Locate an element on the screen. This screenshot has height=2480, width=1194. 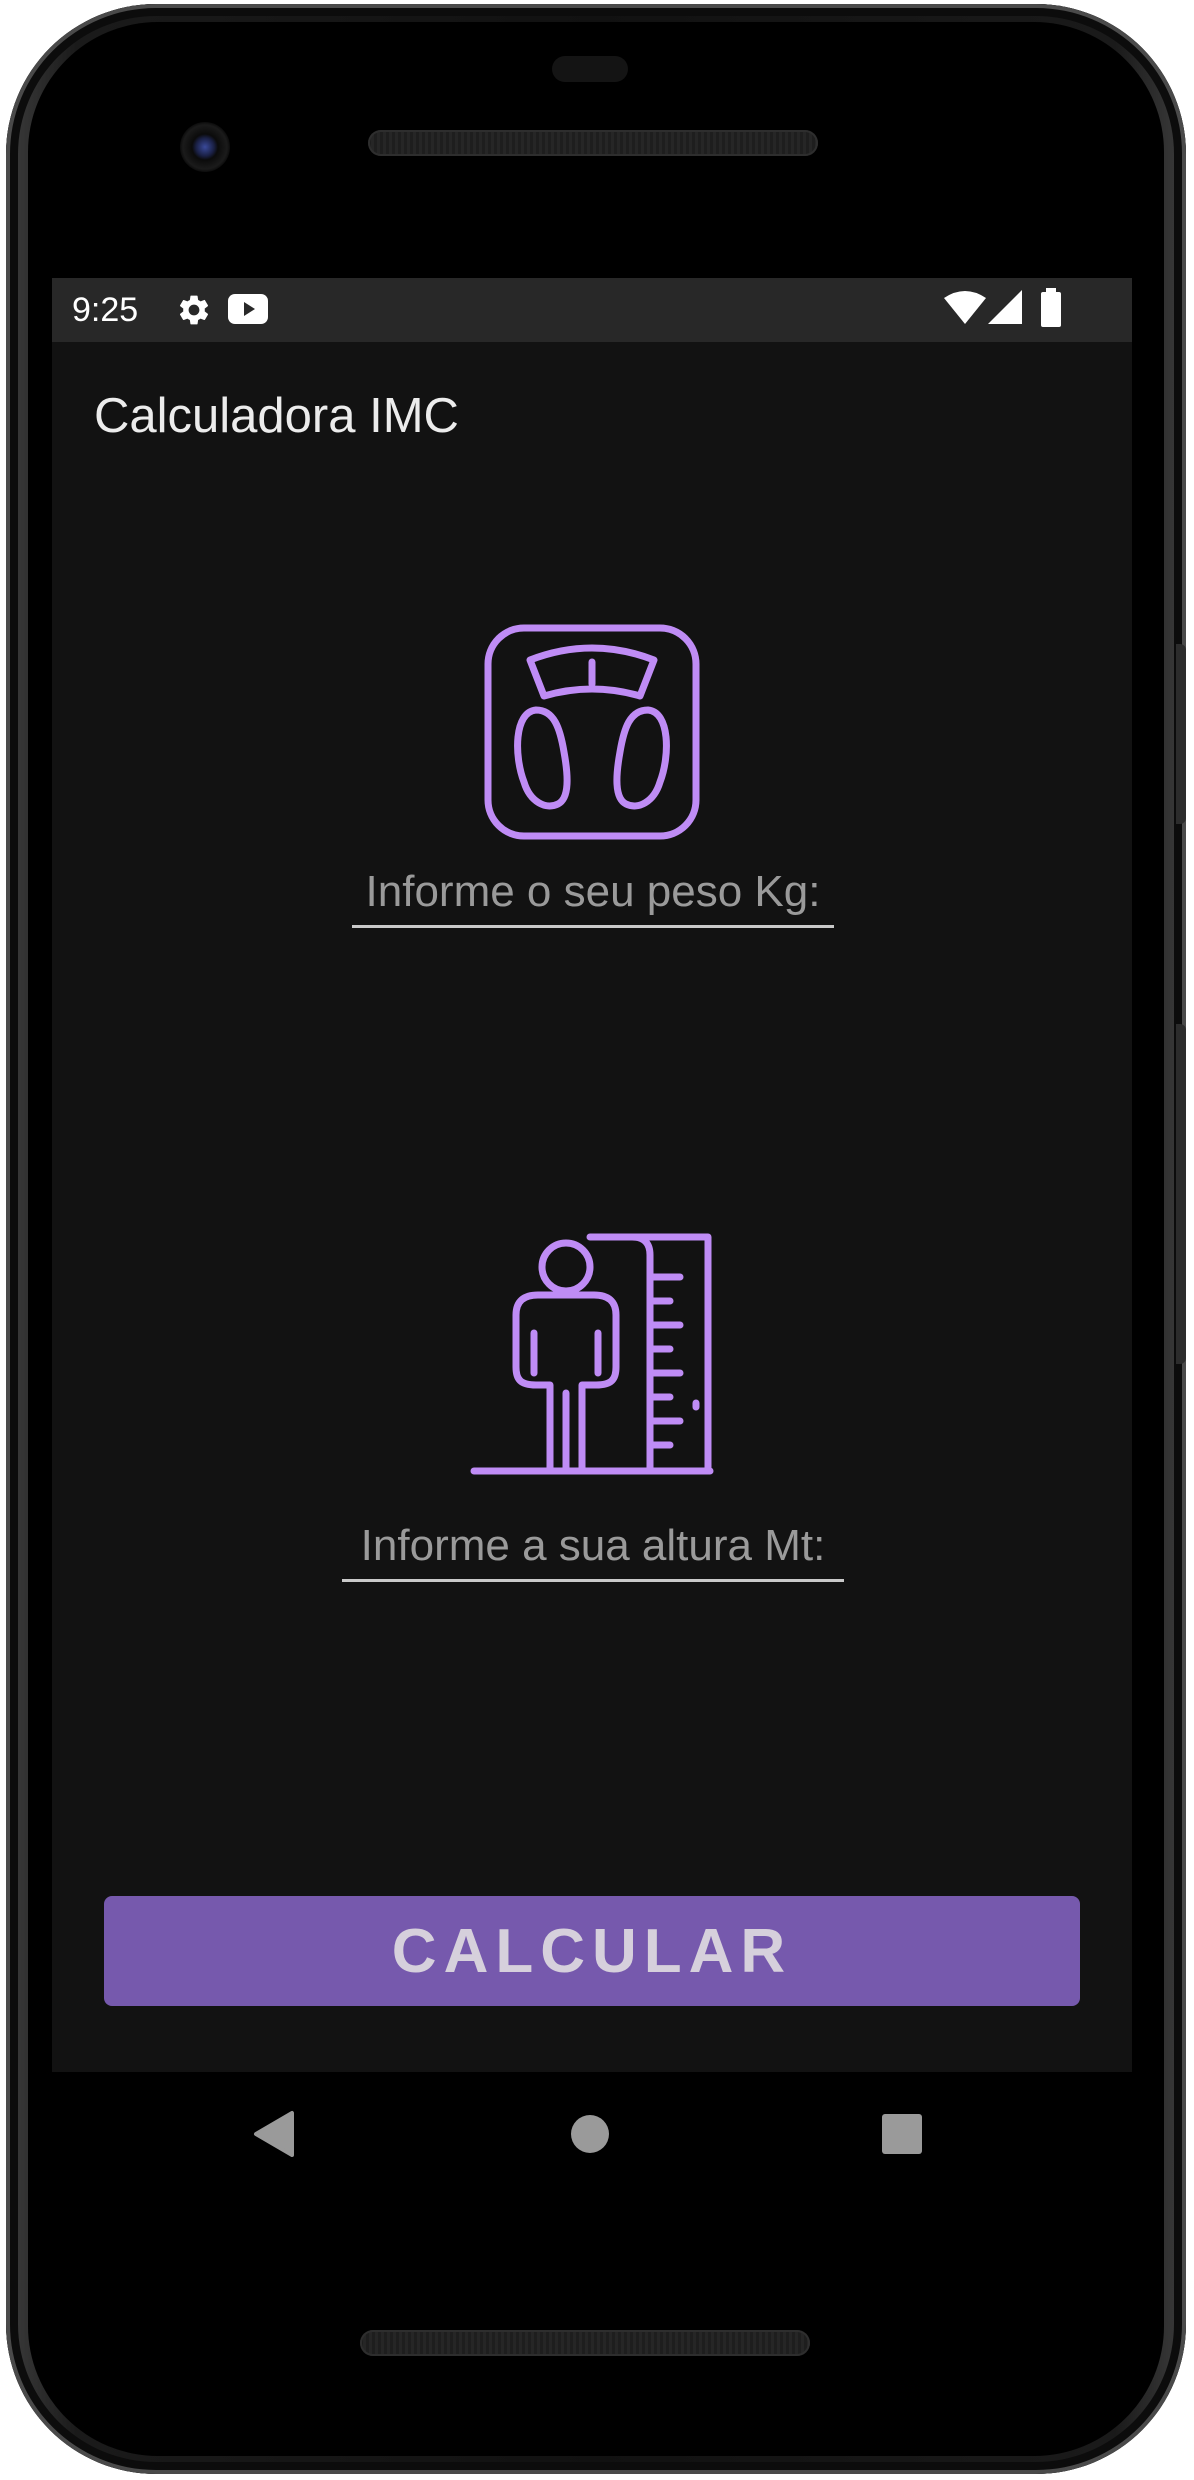
status-time: 9:25 is located at coordinates (105, 310).